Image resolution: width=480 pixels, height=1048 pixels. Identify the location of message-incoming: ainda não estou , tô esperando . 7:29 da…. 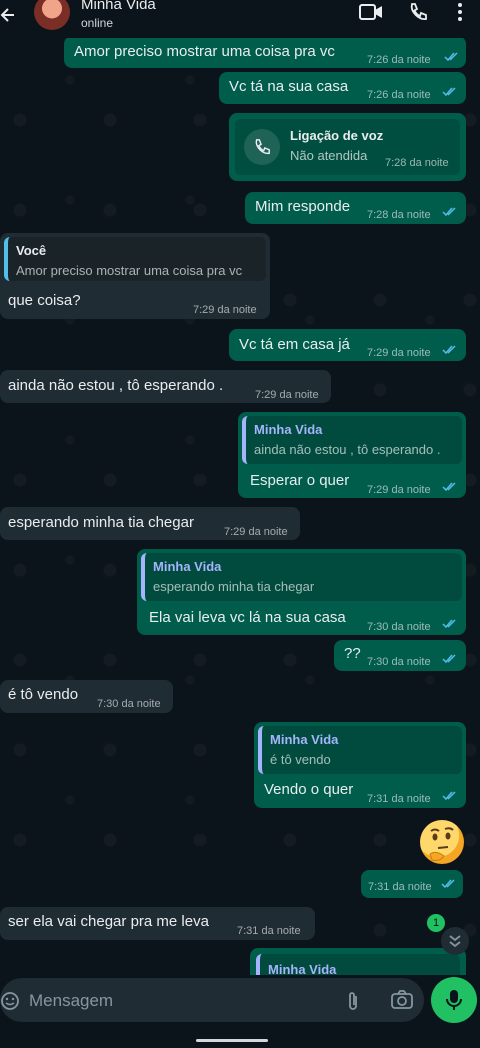
(165, 386).